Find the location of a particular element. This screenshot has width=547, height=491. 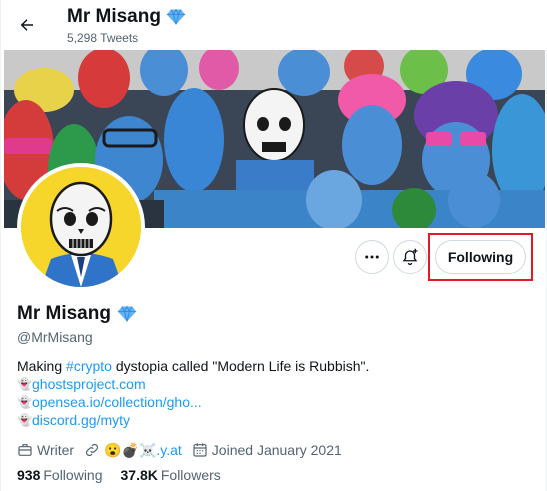

more-dots-icon is located at coordinates (372, 257).